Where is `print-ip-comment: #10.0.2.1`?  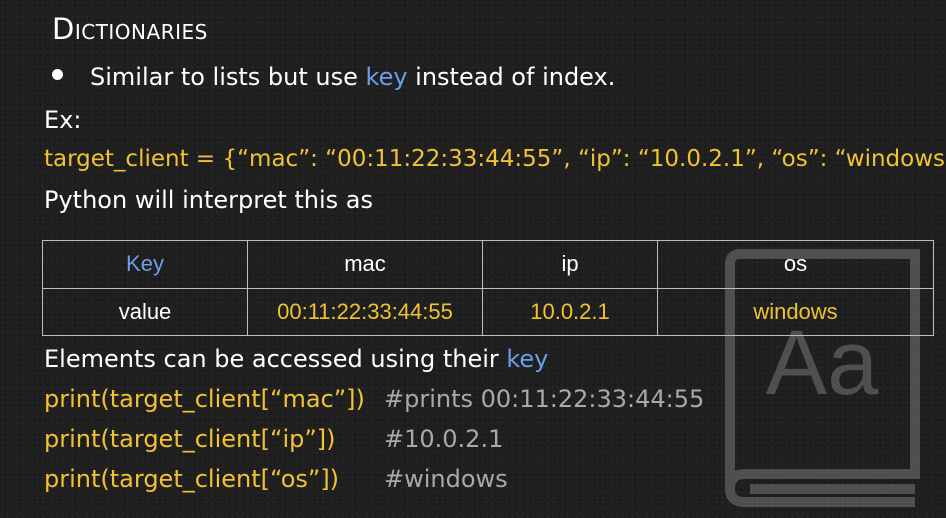
print-ip-comment: #10.0.2.1 is located at coordinates (444, 439).